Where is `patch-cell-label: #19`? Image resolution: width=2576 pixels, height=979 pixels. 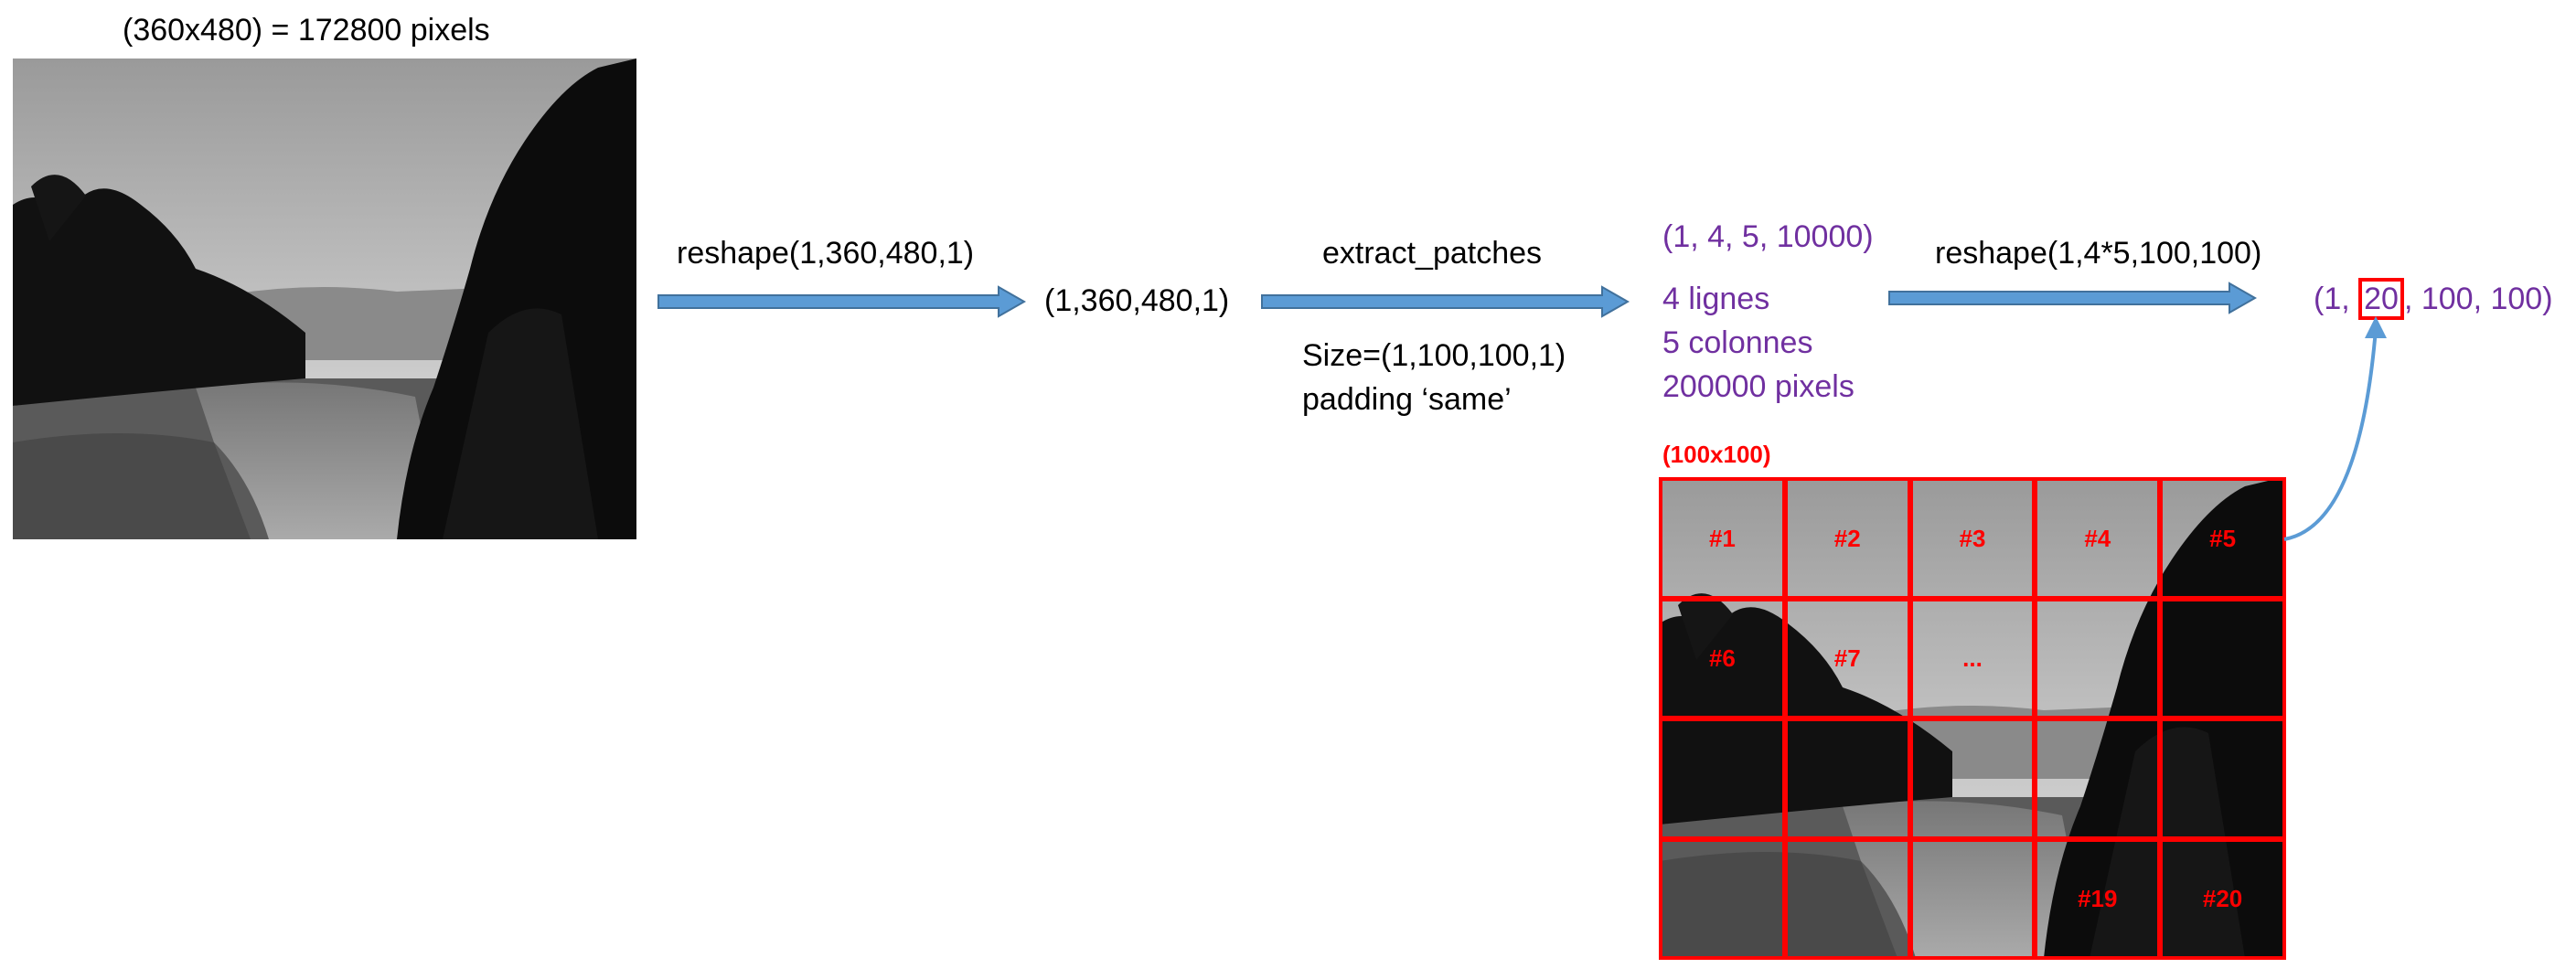 patch-cell-label: #19 is located at coordinates (2098, 899).